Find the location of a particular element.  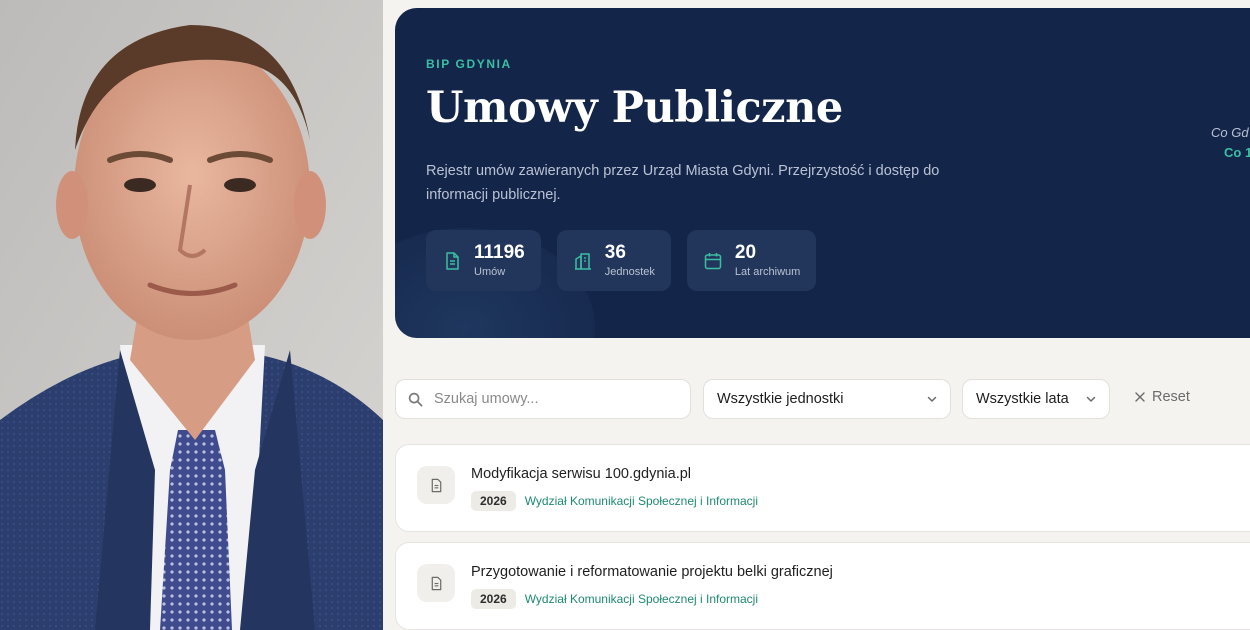

stat-value: 11196 is located at coordinates (499, 252).